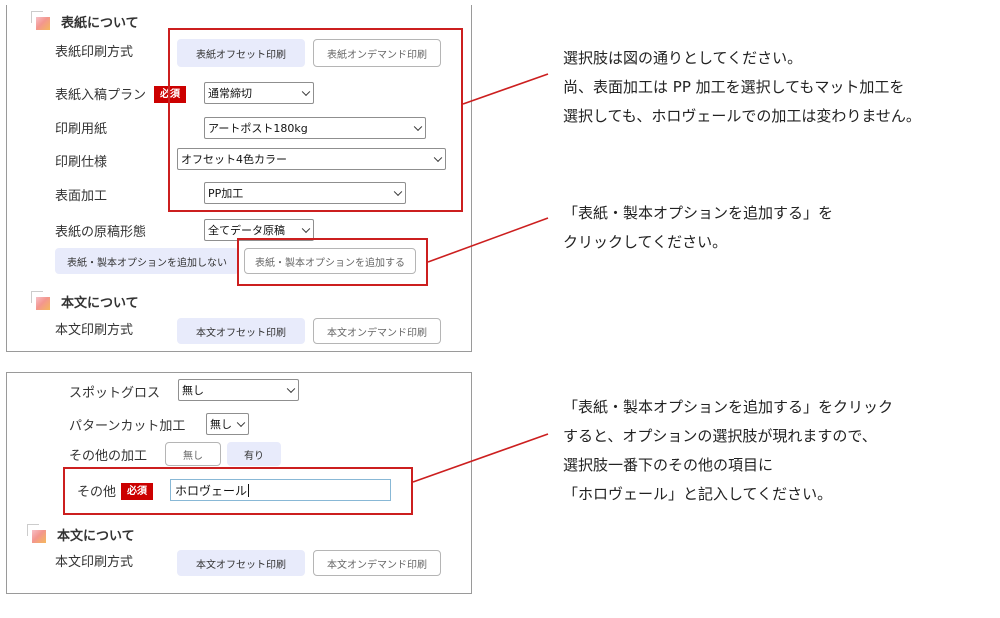 The height and width of the screenshot is (618, 1000). Describe the element at coordinates (742, 116) in the screenshot. I see `note-line: 選択しても、ホロヴェールでの加工は変わりません。` at that location.